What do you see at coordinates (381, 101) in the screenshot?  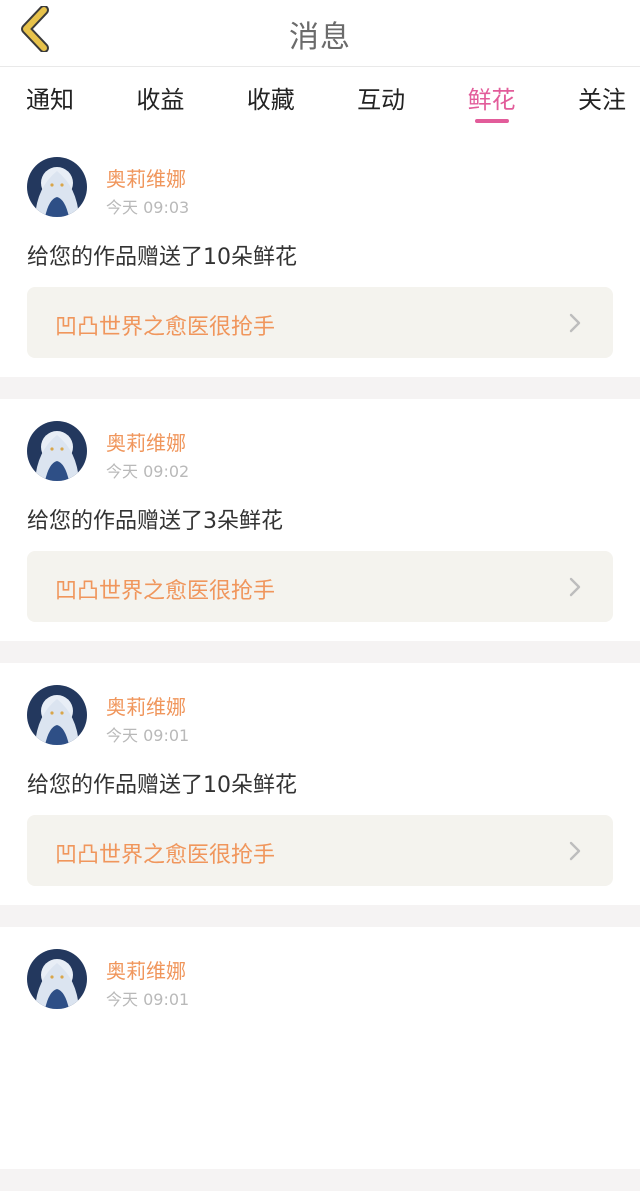 I see `tab-interactions: 互动` at bounding box center [381, 101].